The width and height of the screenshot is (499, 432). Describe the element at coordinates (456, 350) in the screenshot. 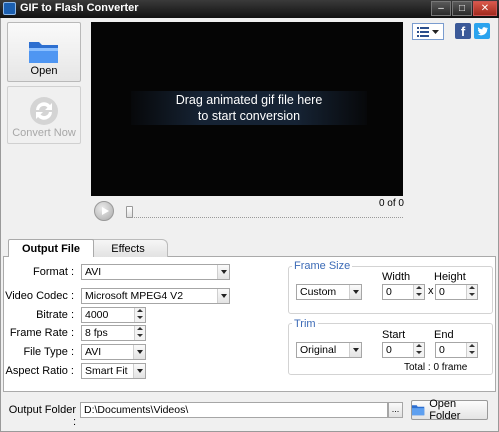

I see `trim-end-spinner: 0` at that location.